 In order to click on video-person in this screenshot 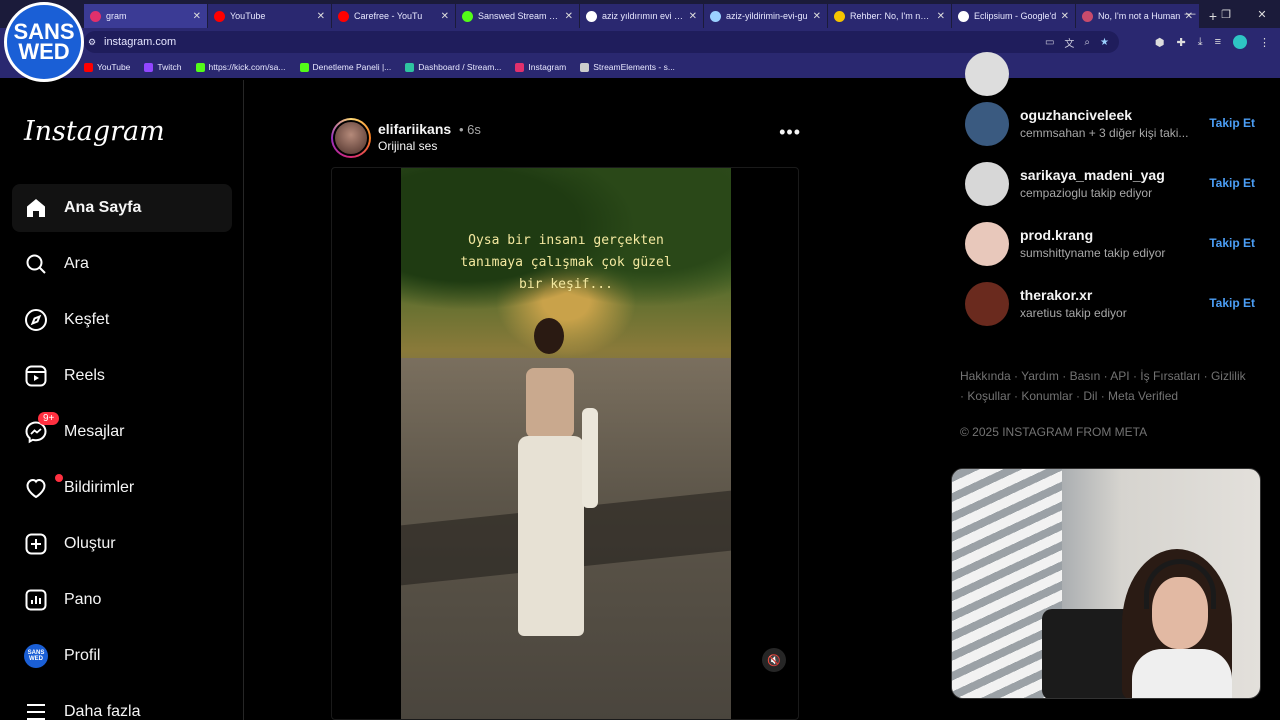, I will do `click(551, 483)`.